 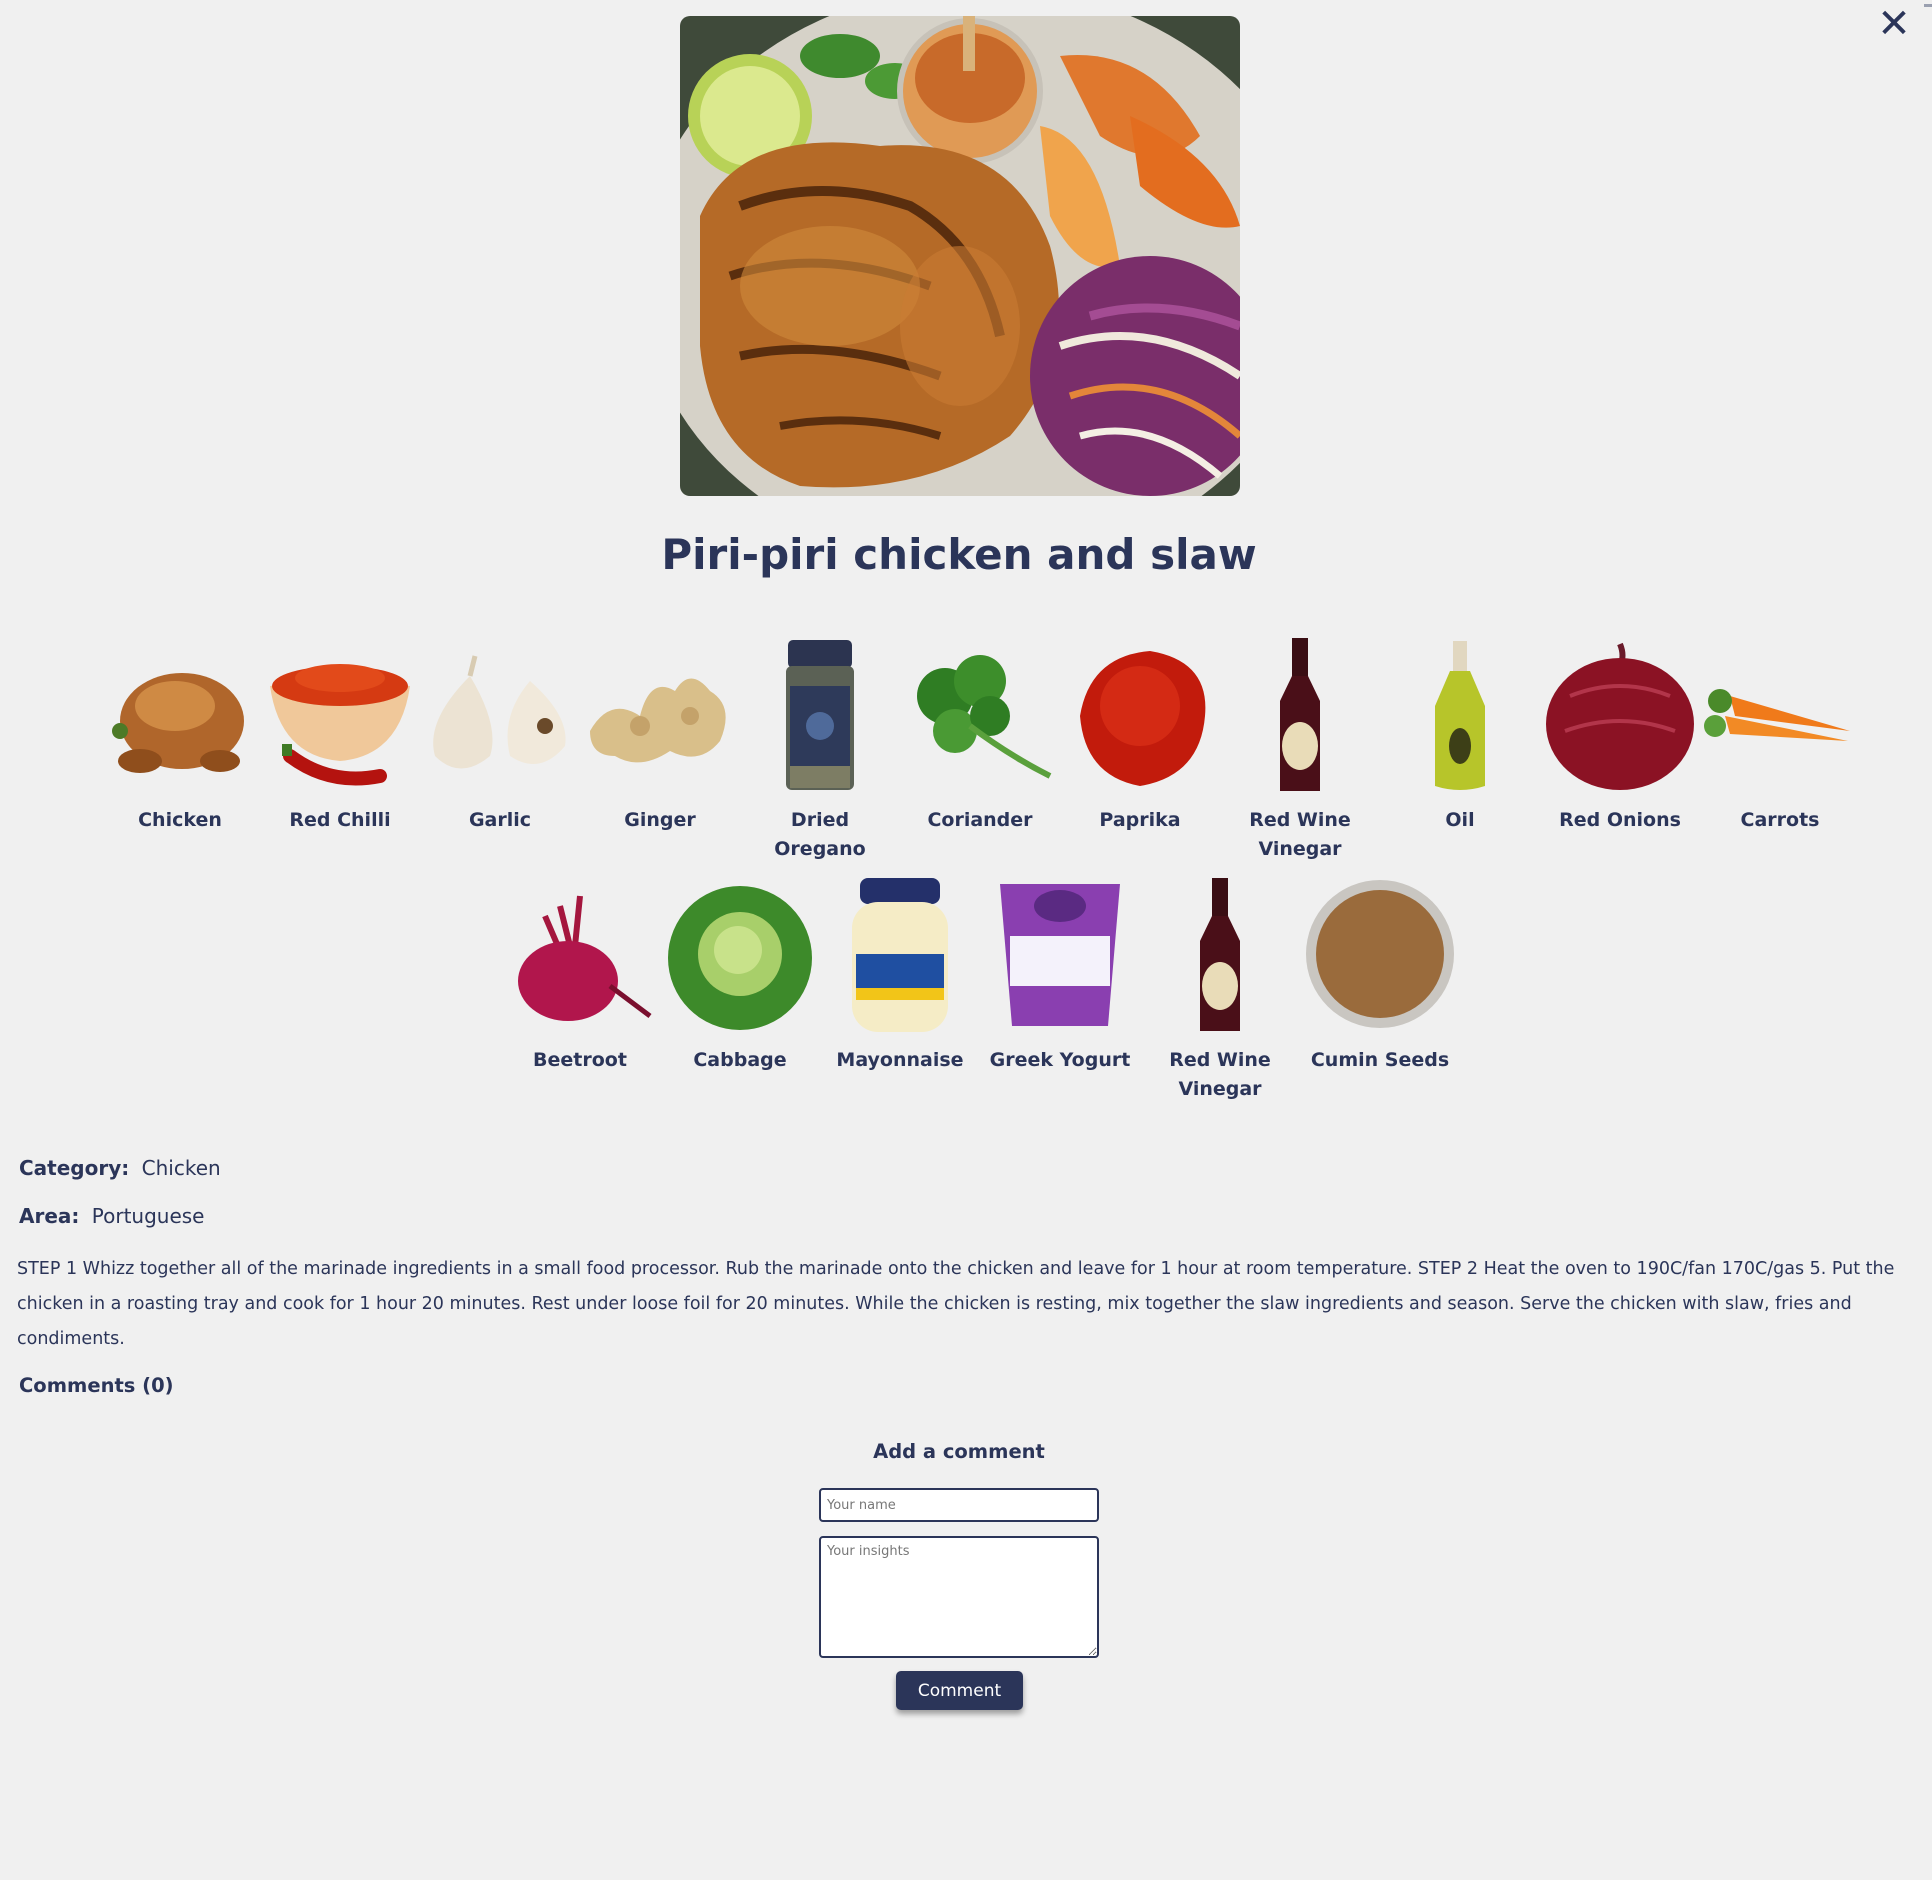 I want to click on ingredient-name: Carrots, so click(x=1780, y=820).